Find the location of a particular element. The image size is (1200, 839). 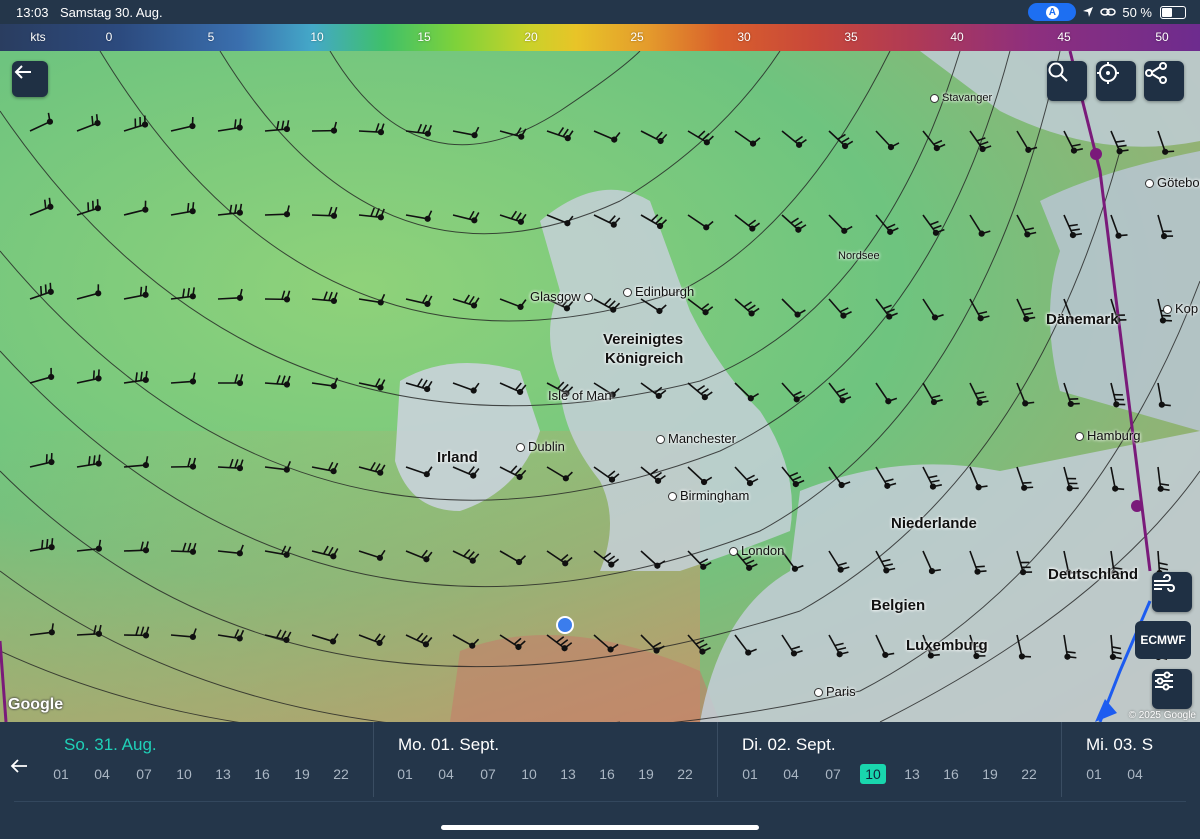

google-logo: Google is located at coordinates (36, 704).